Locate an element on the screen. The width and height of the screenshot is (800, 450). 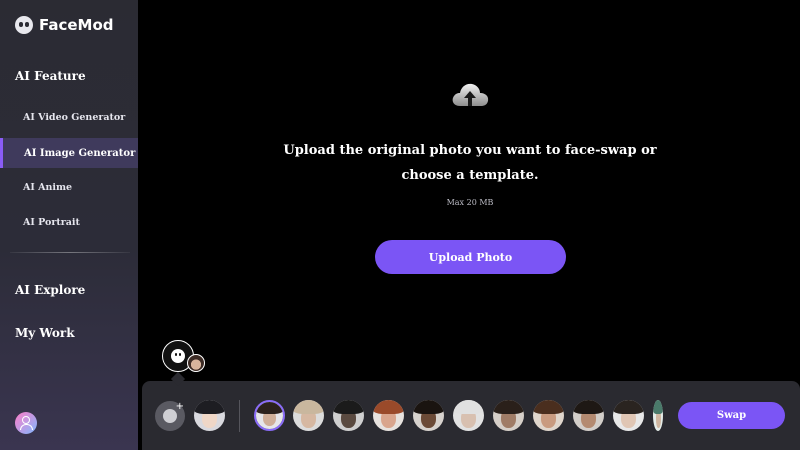
face-icon is located at coordinates (178, 356).